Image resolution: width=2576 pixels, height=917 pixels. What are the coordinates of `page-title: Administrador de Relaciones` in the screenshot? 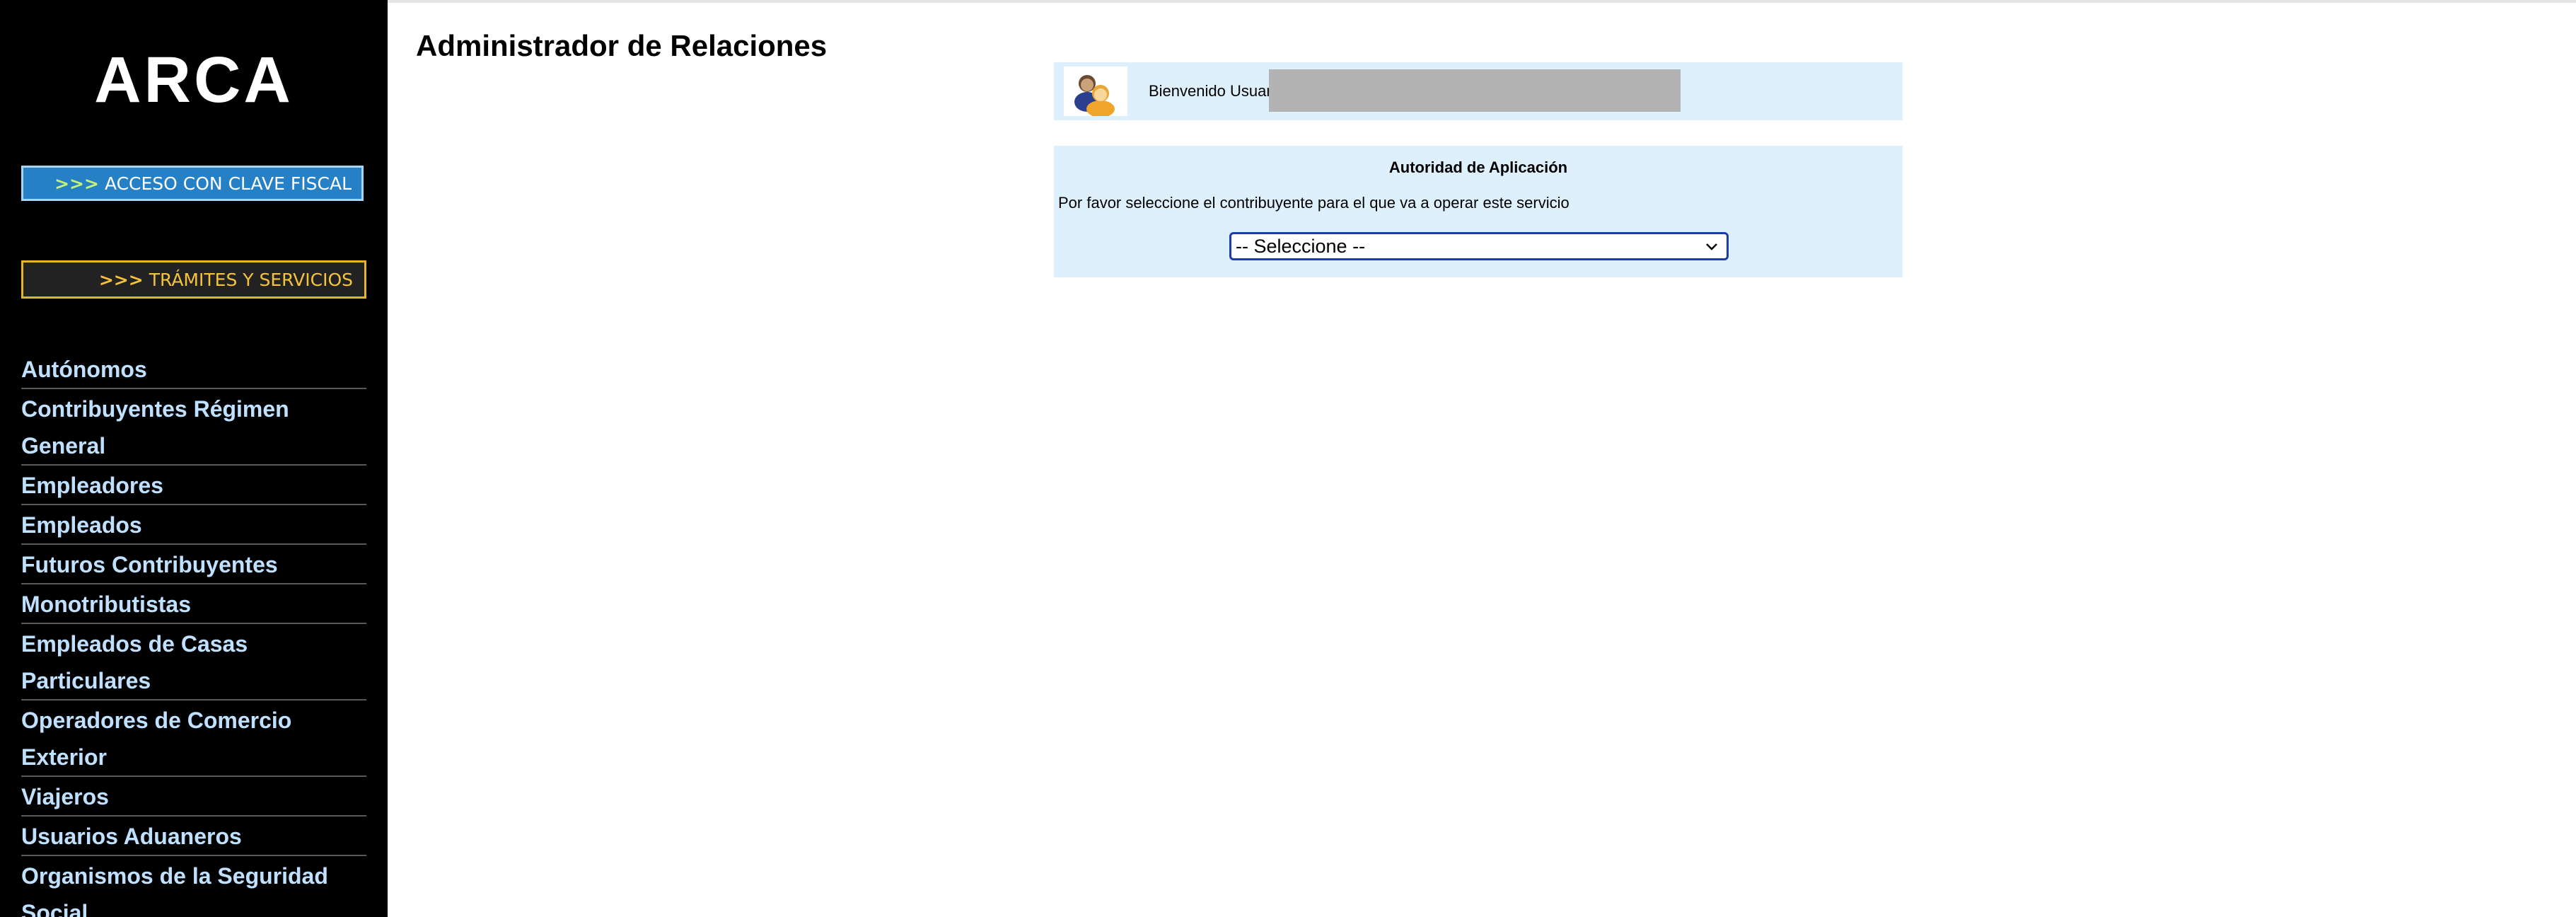 It's located at (622, 45).